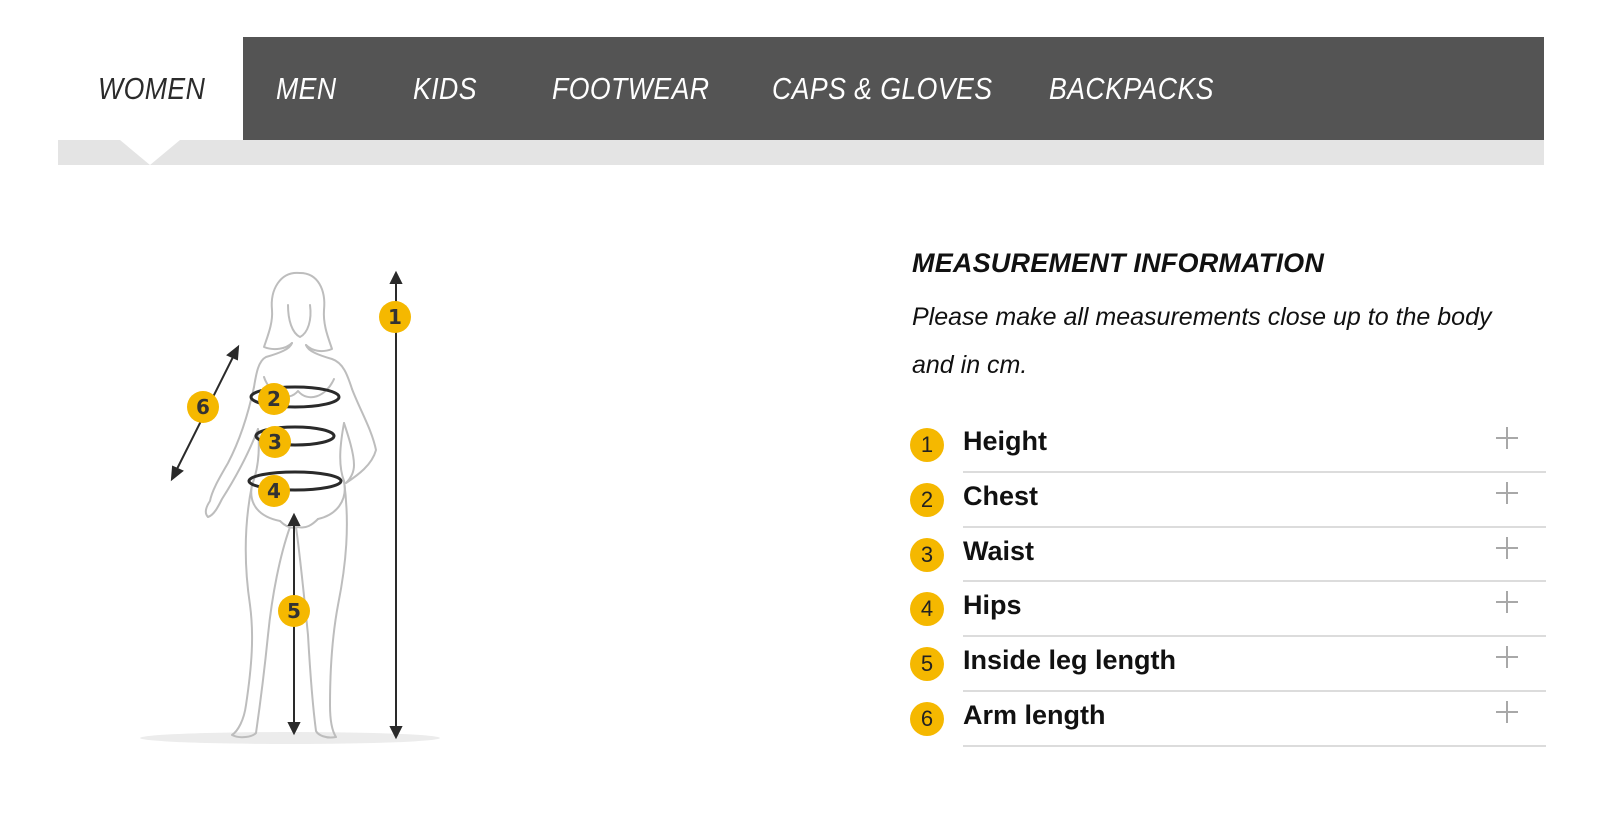  What do you see at coordinates (1228, 445) in the screenshot?
I see `measurement-row-height: 1 Height` at bounding box center [1228, 445].